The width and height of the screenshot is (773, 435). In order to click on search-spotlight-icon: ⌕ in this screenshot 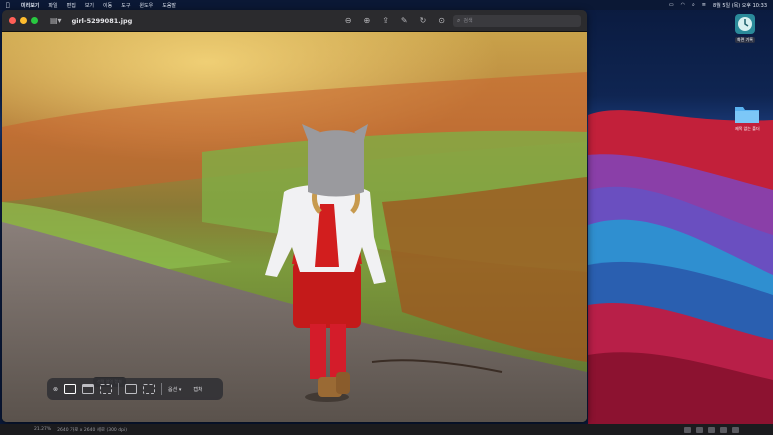, I will do `click(693, 5)`.